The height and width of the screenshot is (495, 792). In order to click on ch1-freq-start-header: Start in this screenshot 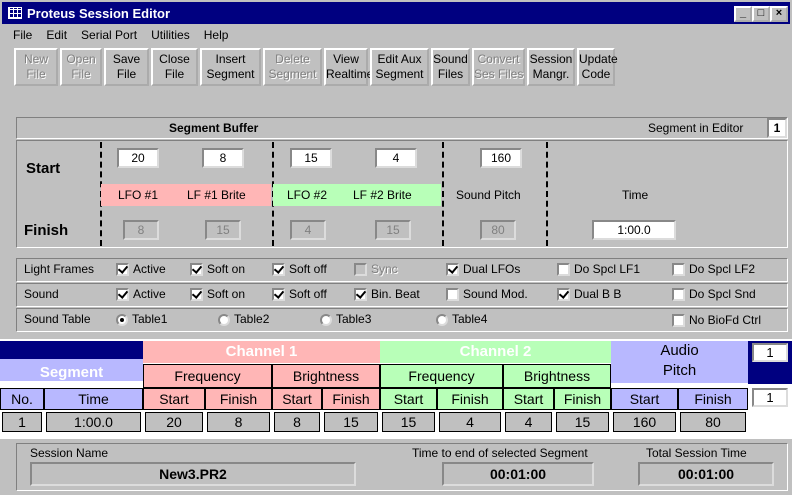, I will do `click(174, 399)`.